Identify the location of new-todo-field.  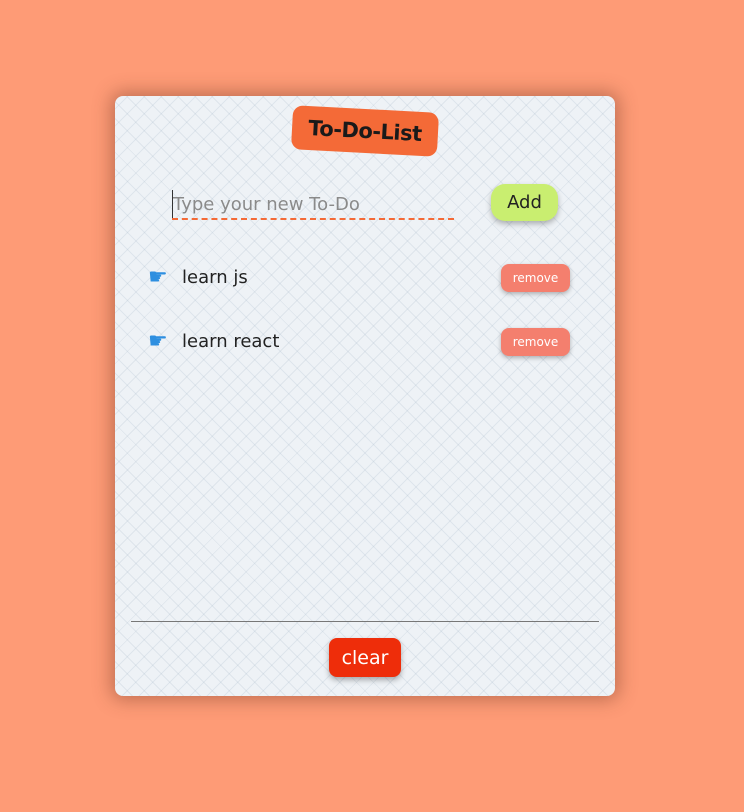
(313, 205).